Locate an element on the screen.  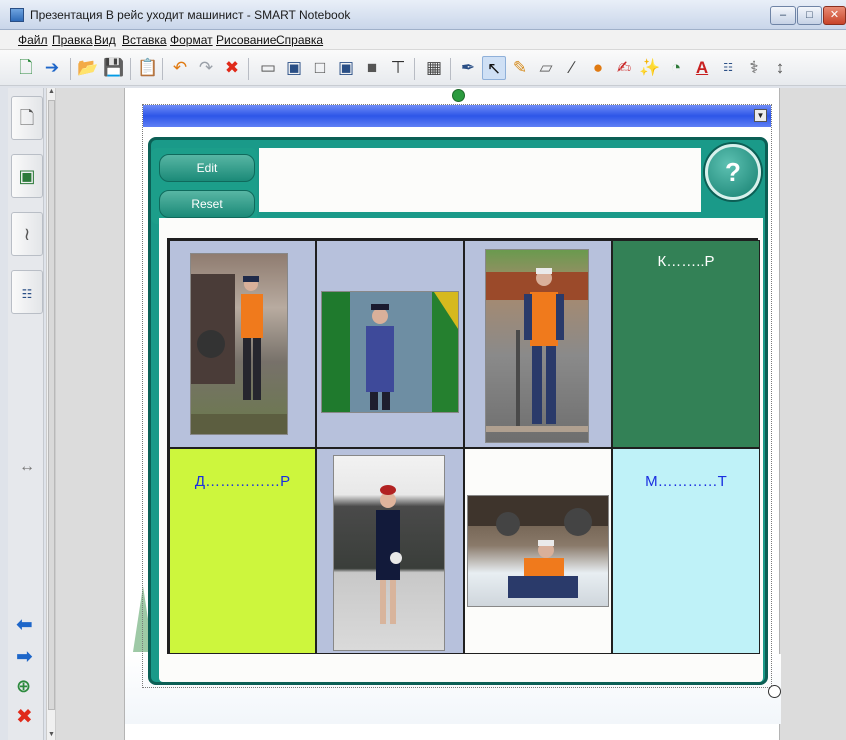
app-icon is located at coordinates (17, 15).